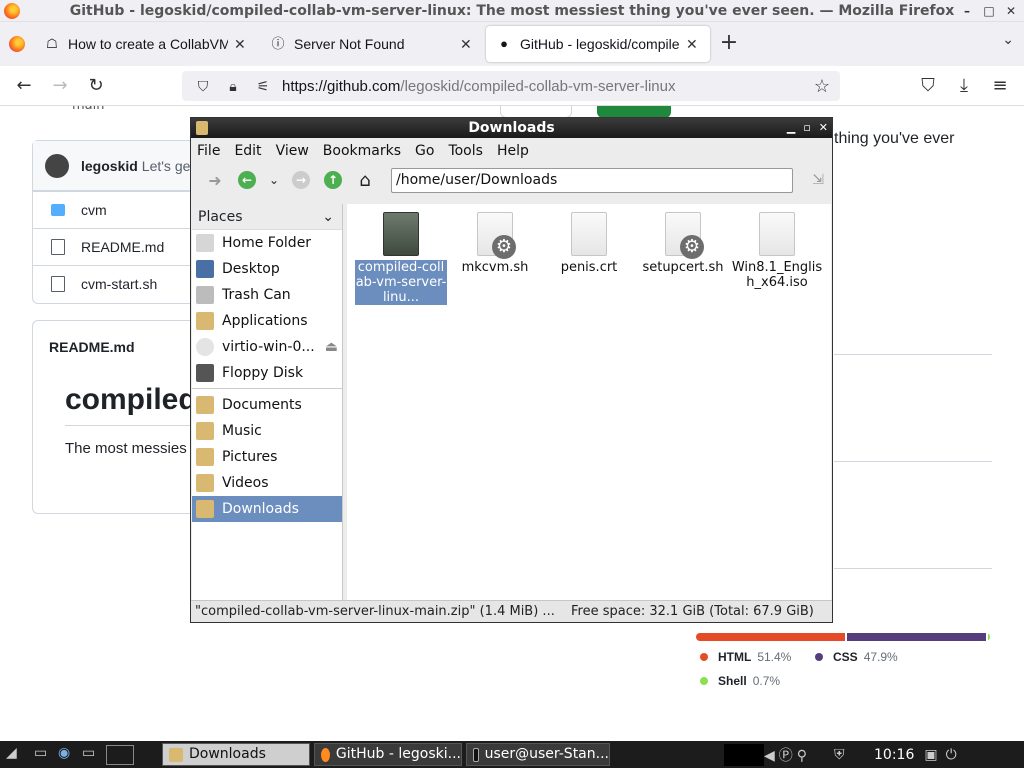 The width and height of the screenshot is (1024, 768). What do you see at coordinates (94, 210) in the screenshot?
I see `file-name: cvm` at bounding box center [94, 210].